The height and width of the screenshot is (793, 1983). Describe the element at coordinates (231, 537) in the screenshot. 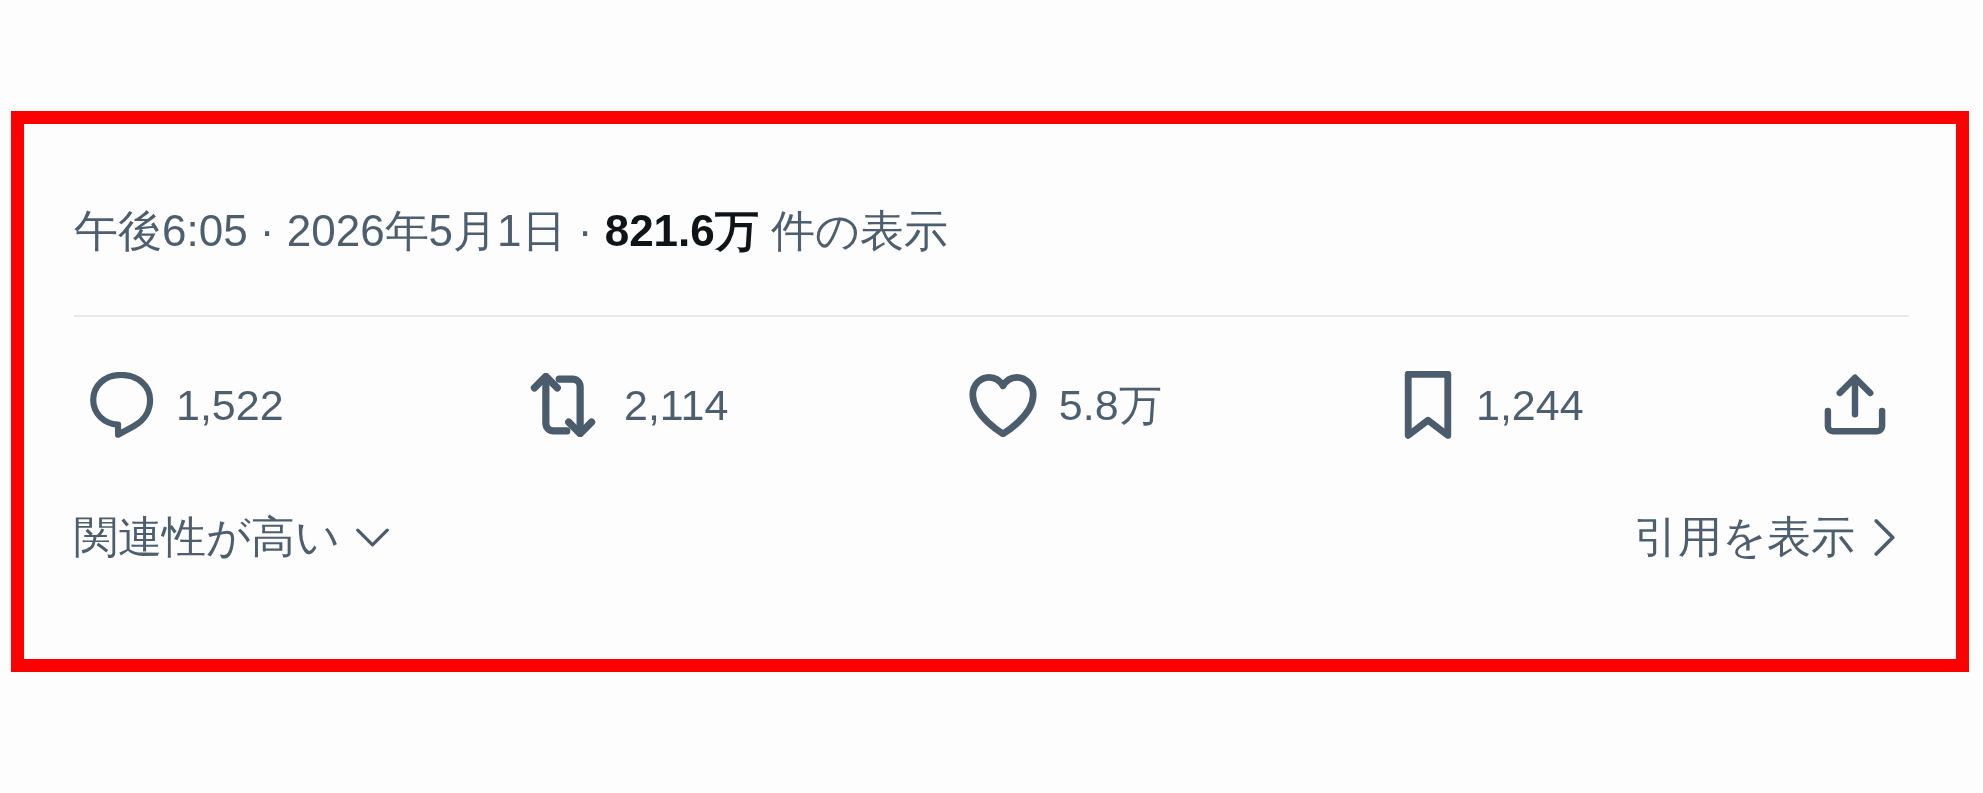

I see `sort-dropdown: 関連性が高い` at that location.